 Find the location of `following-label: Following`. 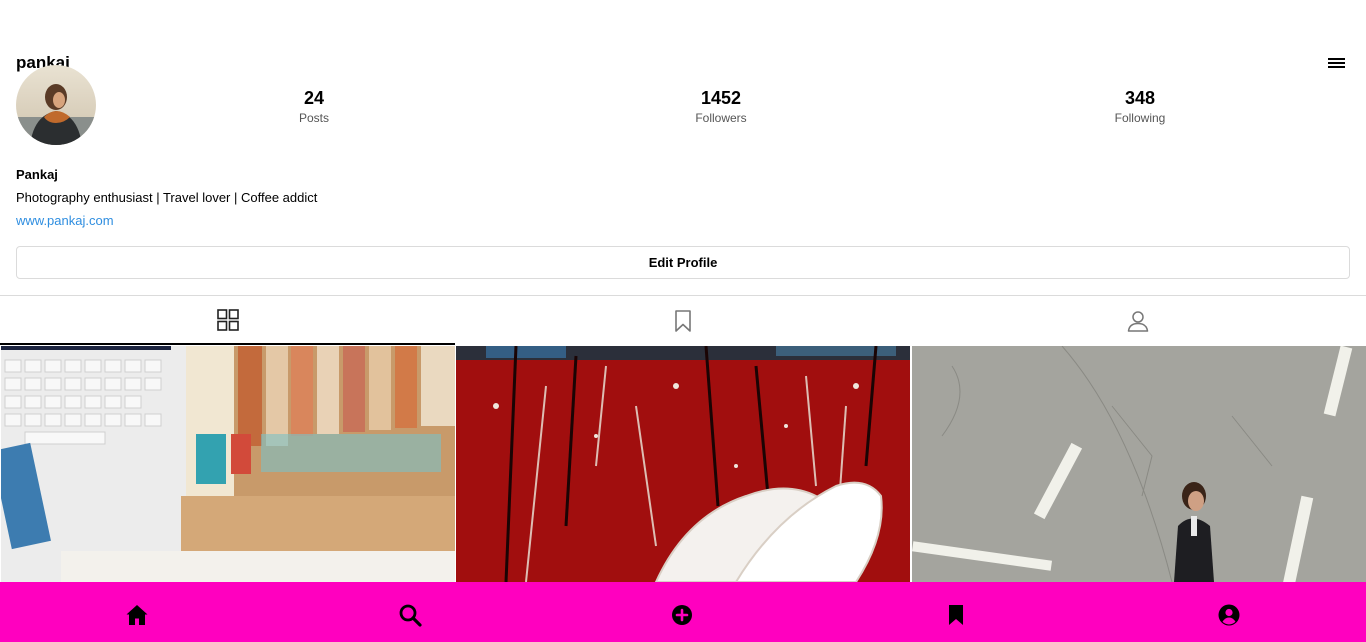

following-label: Following is located at coordinates (1140, 118).